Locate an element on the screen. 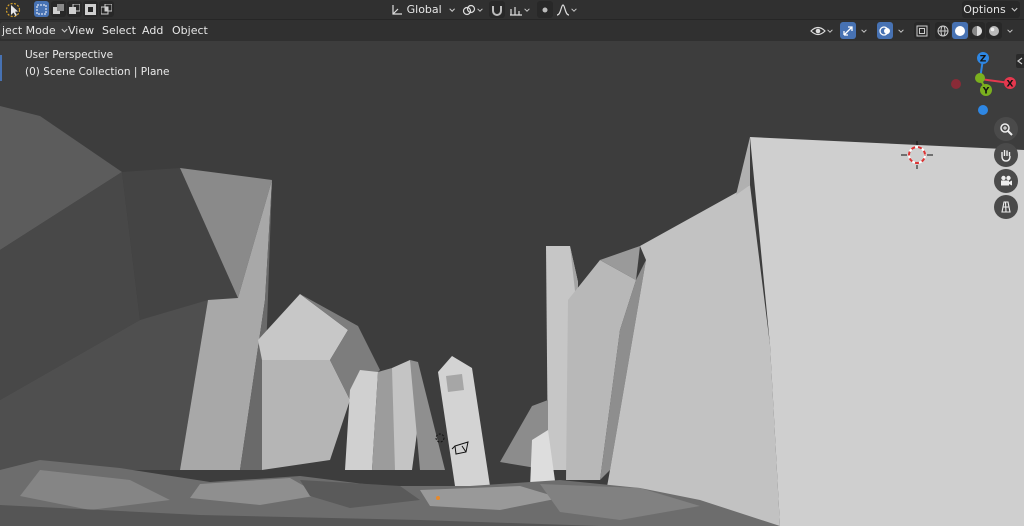 This screenshot has height=526, width=1024. zoom-button is located at coordinates (1006, 129).